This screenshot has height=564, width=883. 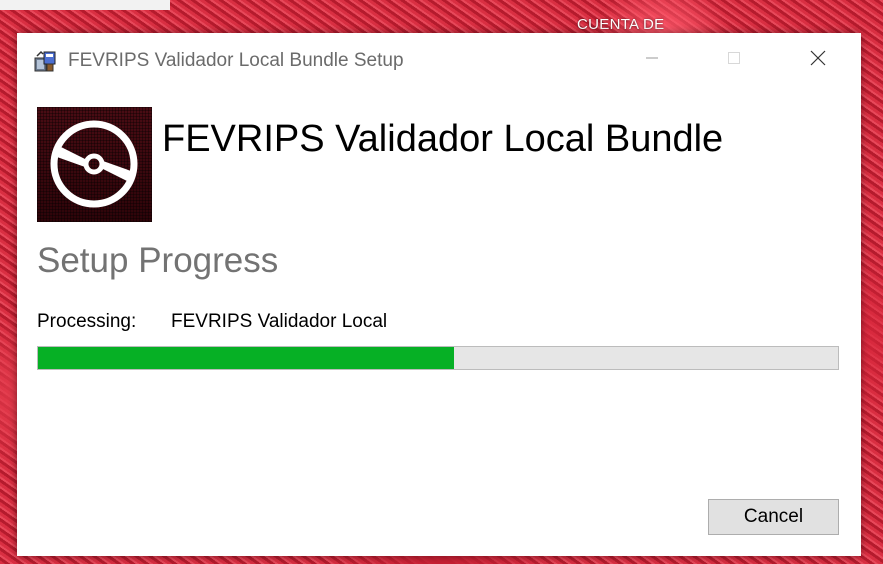 I want to click on maximize-button, so click(x=734, y=60).